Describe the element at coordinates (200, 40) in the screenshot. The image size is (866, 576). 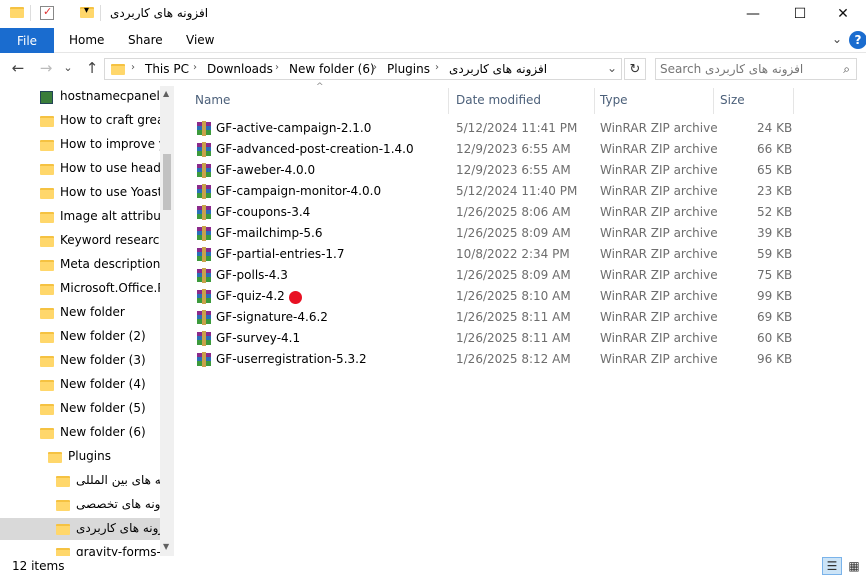
I see `tab-view: View` at that location.